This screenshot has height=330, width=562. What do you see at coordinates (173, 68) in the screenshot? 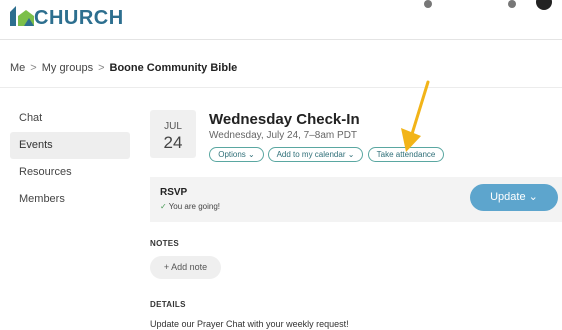
I see `breadcrumb-current-group: Boone Community Bible` at bounding box center [173, 68].